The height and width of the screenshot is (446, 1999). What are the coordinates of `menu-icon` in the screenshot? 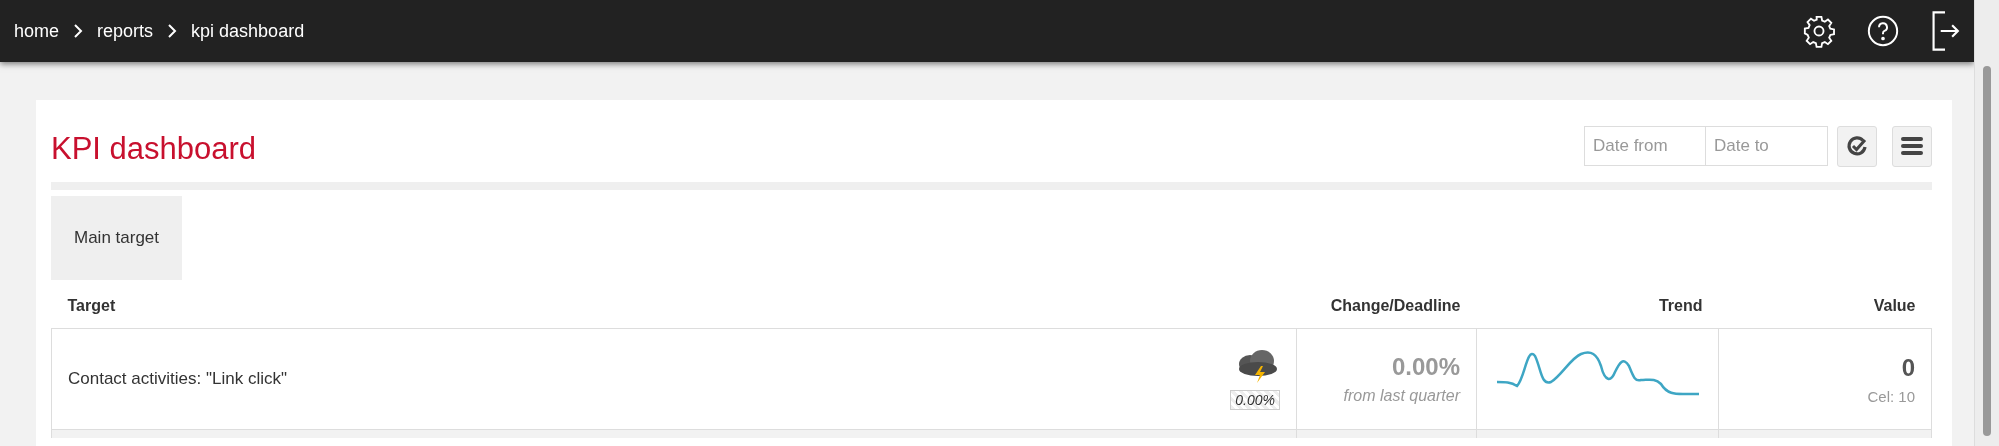 It's located at (1912, 146).